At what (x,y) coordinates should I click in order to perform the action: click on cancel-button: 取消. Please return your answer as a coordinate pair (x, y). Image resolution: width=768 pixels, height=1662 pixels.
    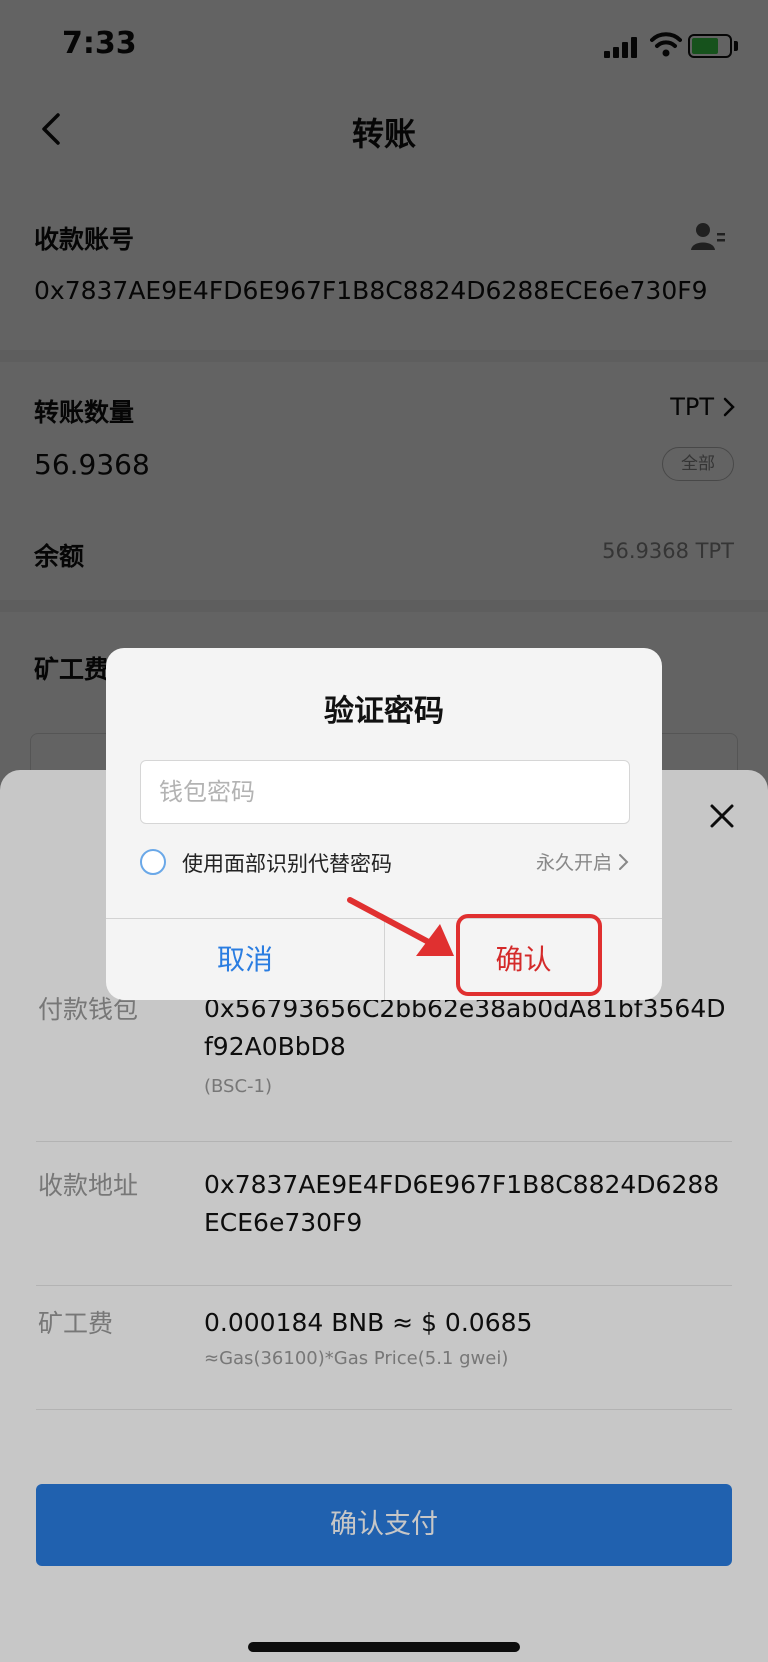
    Looking at the image, I should click on (245, 959).